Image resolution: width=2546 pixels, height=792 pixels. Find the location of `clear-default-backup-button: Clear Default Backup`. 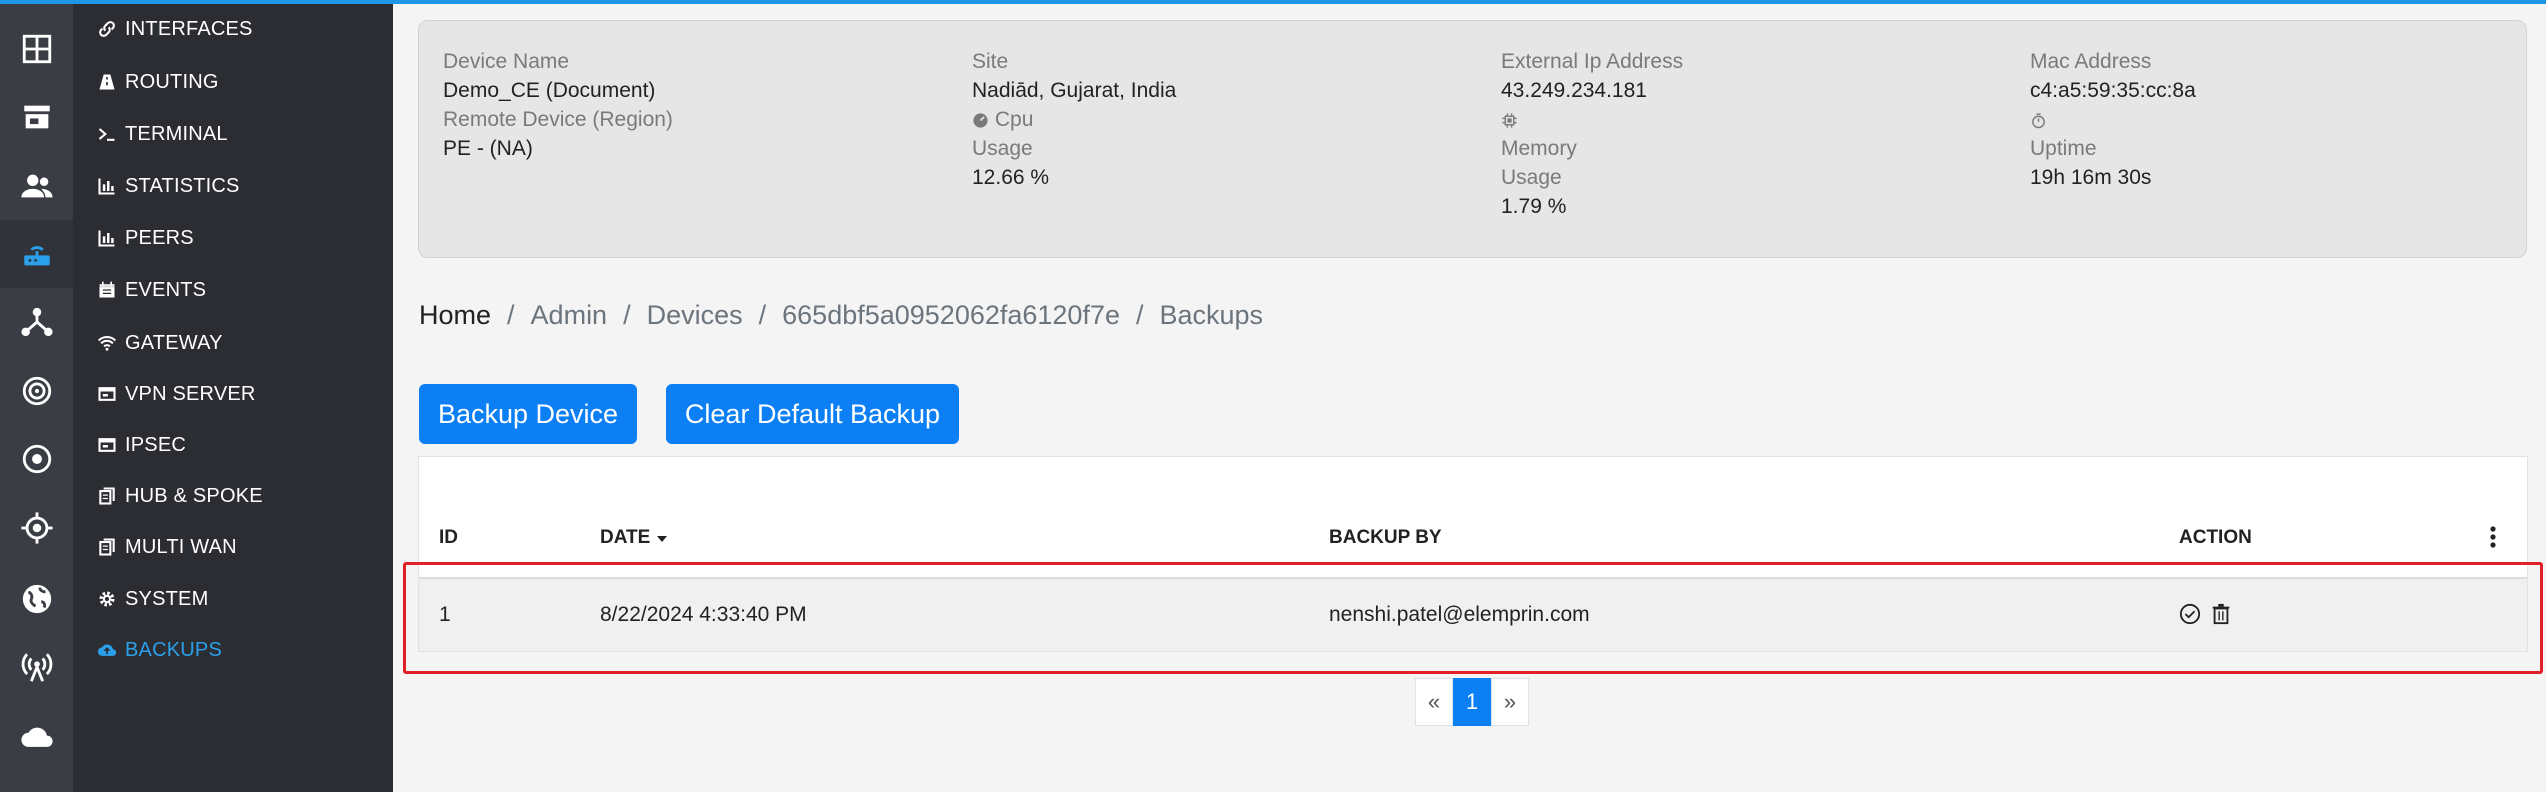

clear-default-backup-button: Clear Default Backup is located at coordinates (812, 414).